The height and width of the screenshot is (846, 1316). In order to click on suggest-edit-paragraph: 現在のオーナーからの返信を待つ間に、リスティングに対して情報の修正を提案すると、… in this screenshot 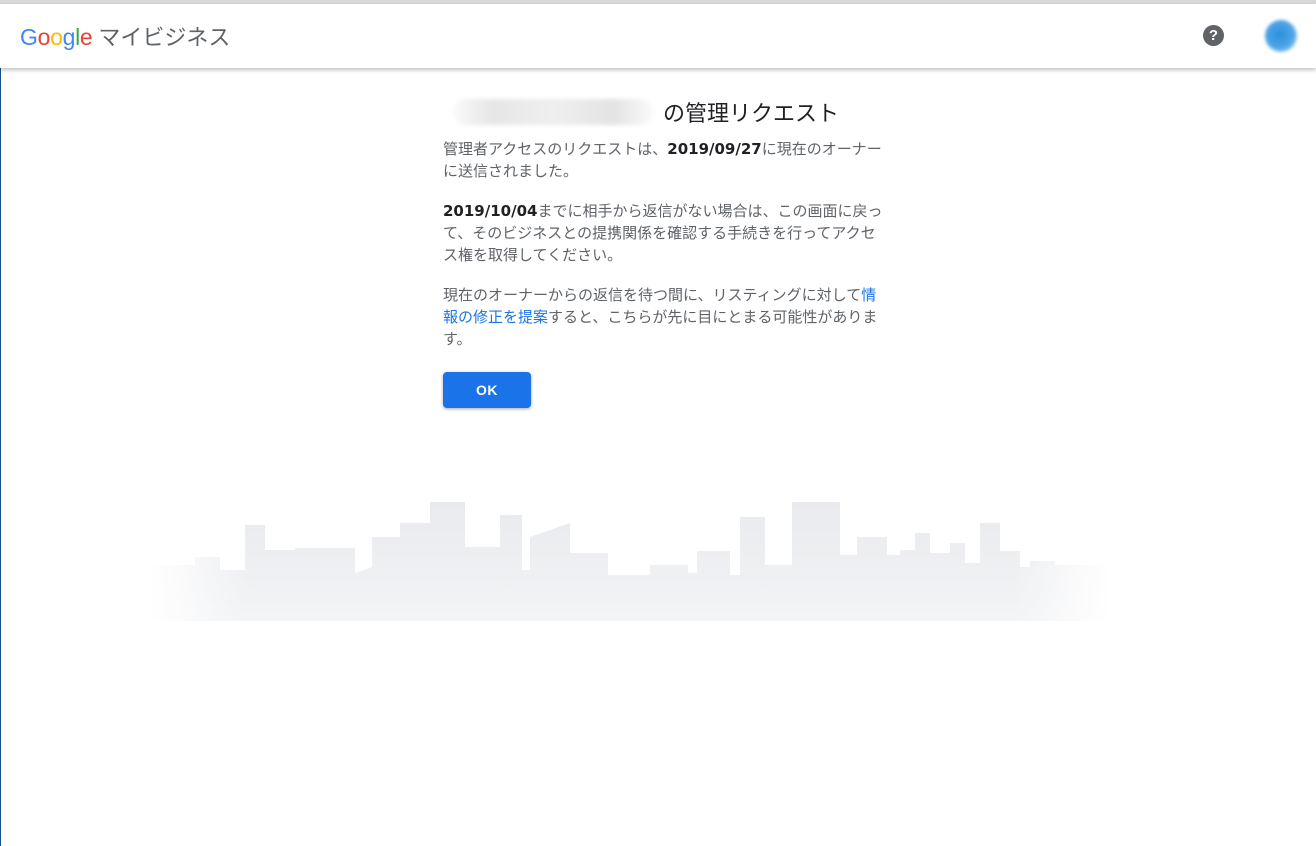, I will do `click(663, 317)`.